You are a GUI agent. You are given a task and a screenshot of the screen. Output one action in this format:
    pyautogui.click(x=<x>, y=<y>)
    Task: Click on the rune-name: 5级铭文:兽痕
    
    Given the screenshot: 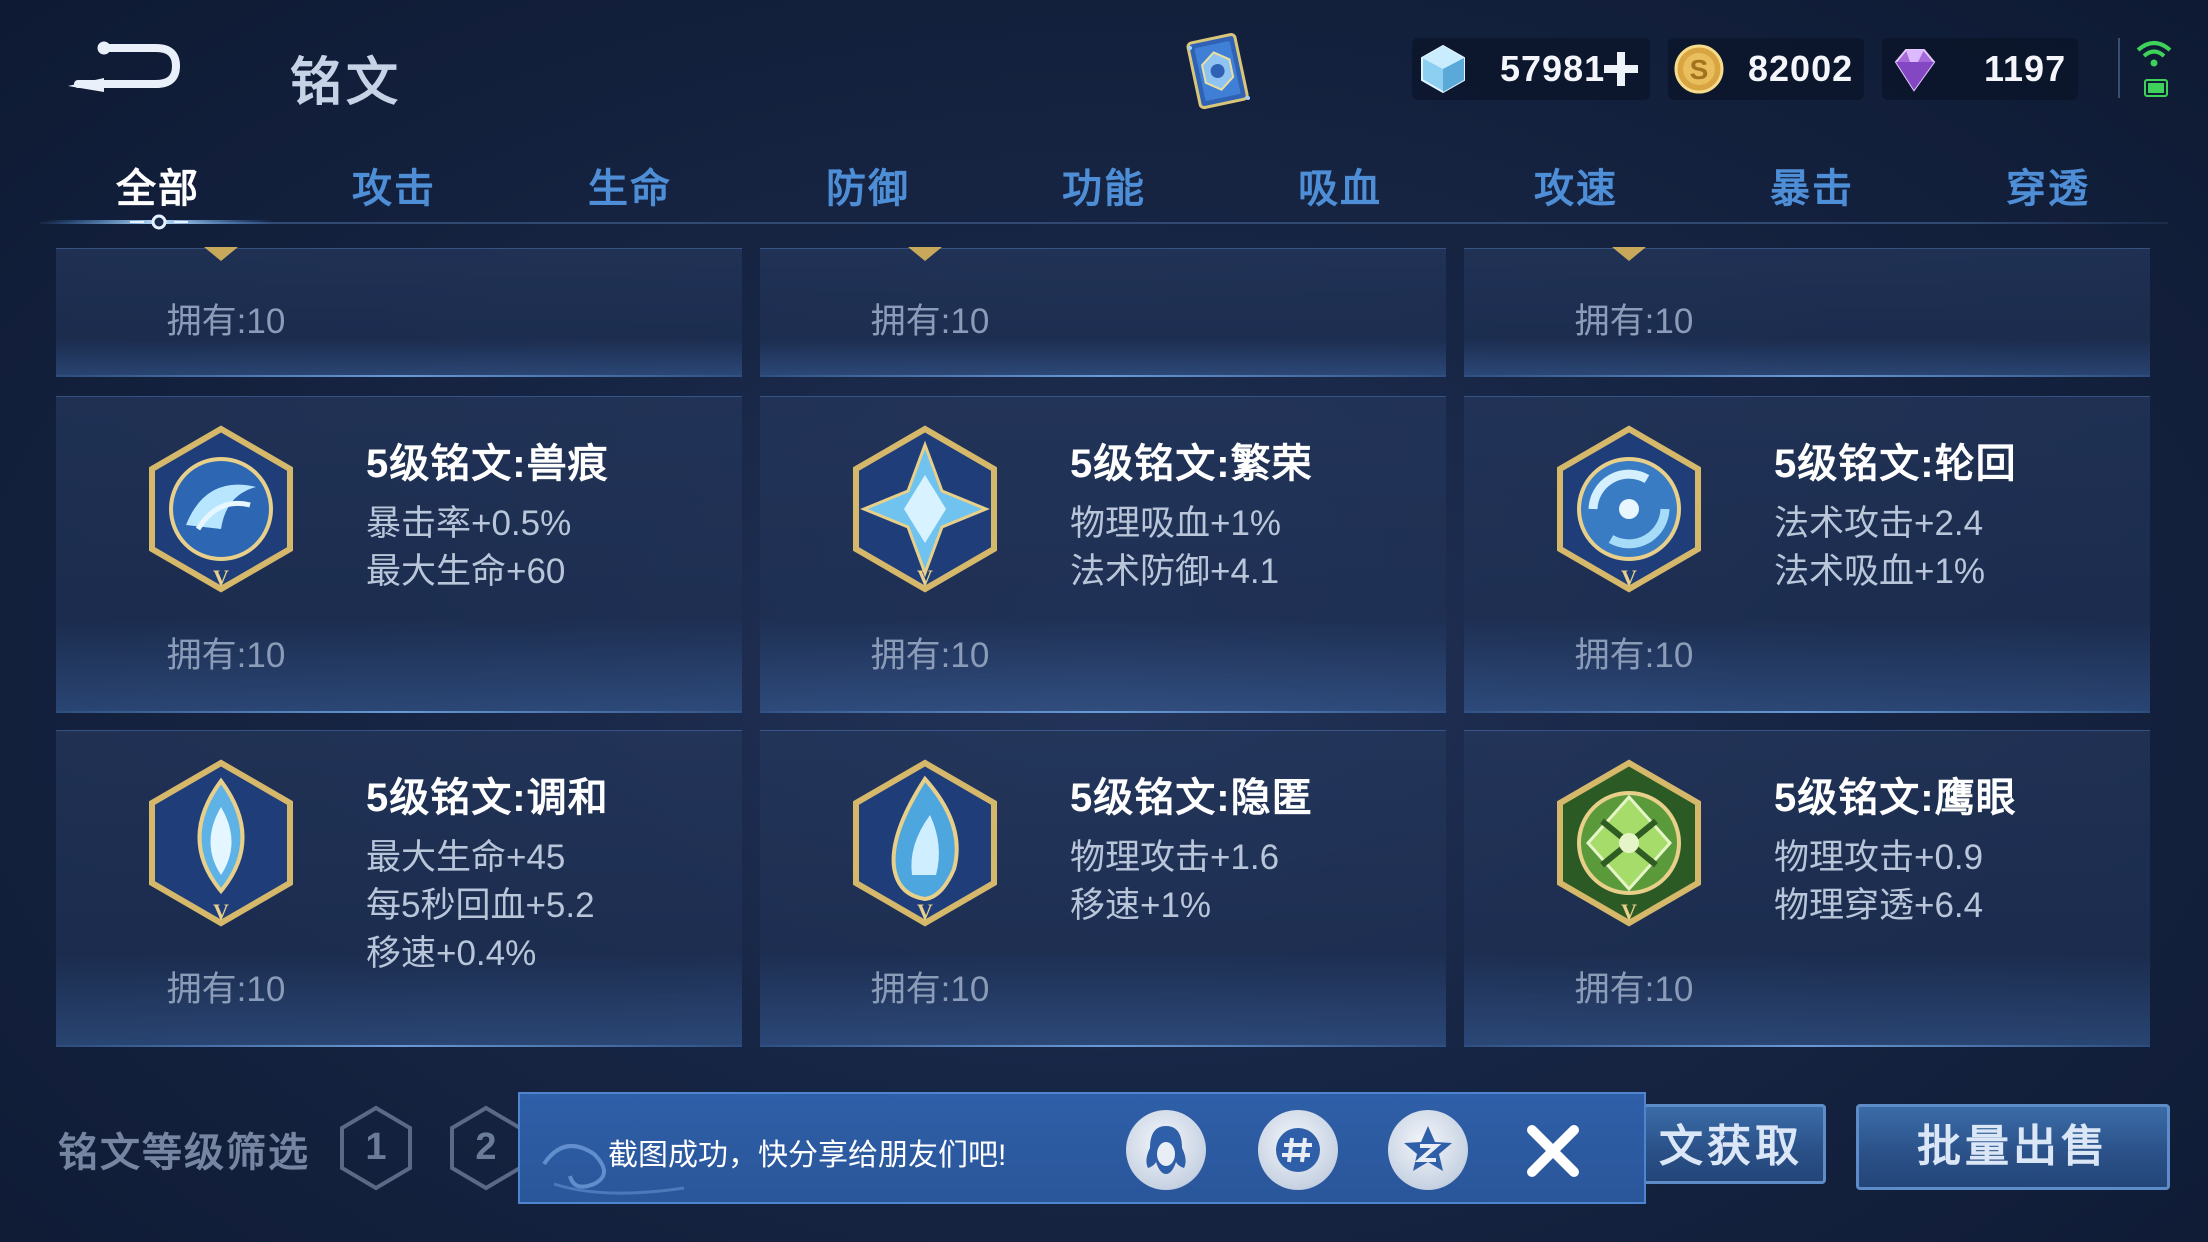 What is the action you would take?
    pyautogui.click(x=487, y=464)
    